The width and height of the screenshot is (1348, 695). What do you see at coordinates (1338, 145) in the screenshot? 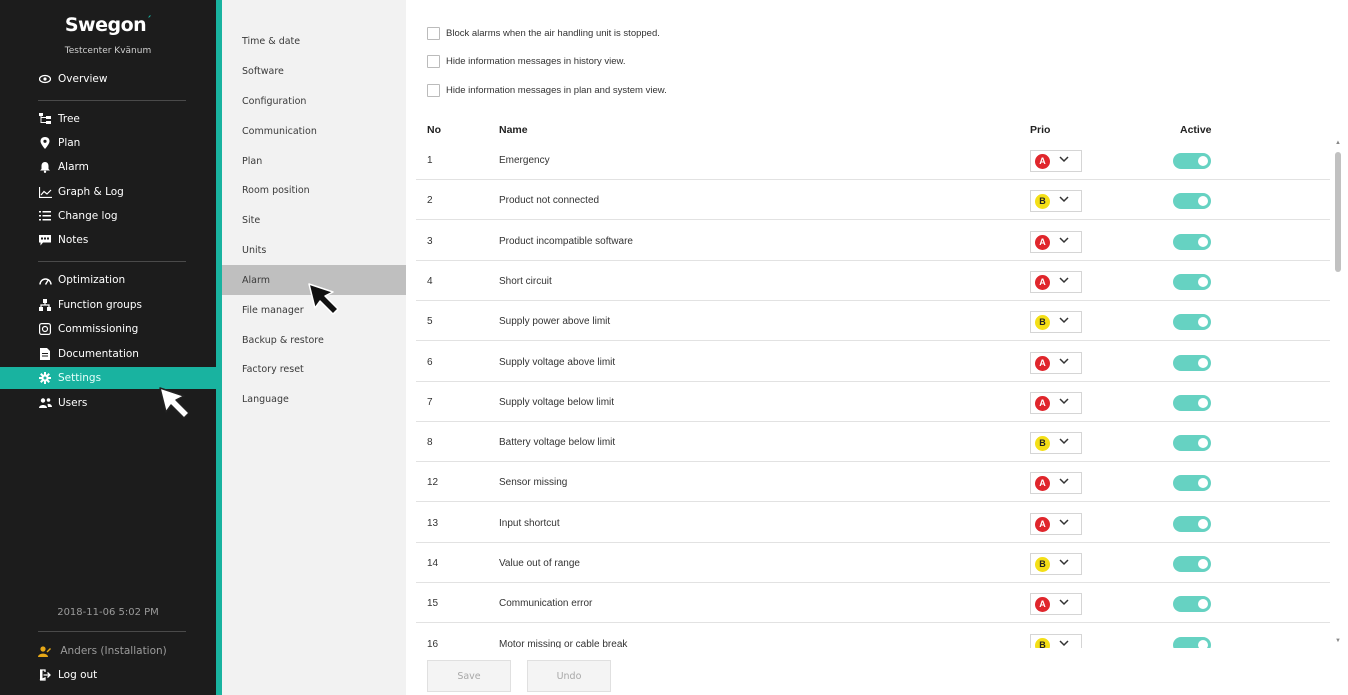
I see `scroll-up-icon: ▲` at bounding box center [1338, 145].